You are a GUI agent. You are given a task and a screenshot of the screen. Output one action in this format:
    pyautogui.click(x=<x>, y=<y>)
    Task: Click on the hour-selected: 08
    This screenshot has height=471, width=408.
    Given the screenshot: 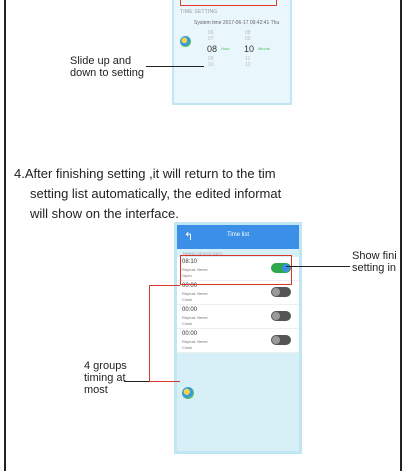 What is the action you would take?
    pyautogui.click(x=212, y=49)
    